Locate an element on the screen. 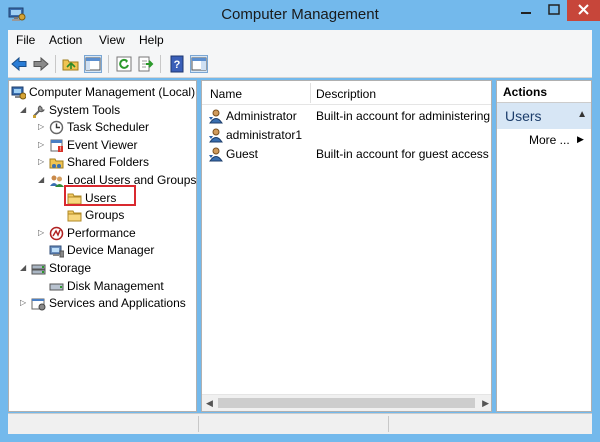 This screenshot has width=600, height=442. column-header-name: Name is located at coordinates (226, 94).